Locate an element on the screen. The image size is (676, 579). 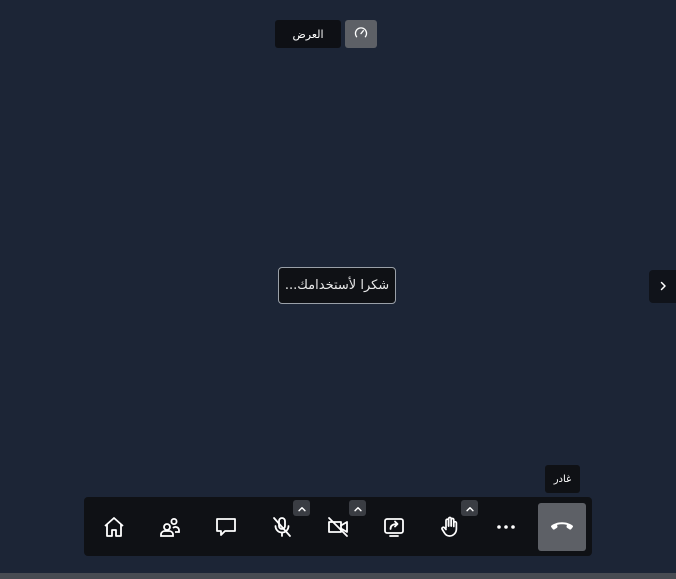
raise-hand-icon is located at coordinates (450, 527).